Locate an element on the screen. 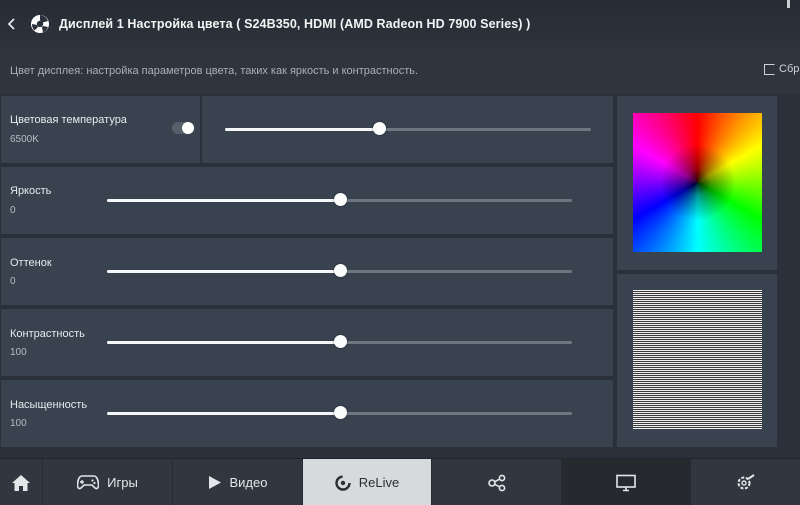 The image size is (800, 505). saturation-label: Насыщенность is located at coordinates (49, 405).